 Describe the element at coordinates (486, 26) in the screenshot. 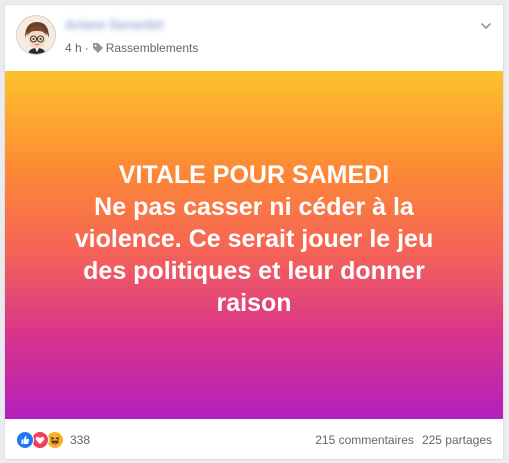

I see `chevron-down-icon` at that location.